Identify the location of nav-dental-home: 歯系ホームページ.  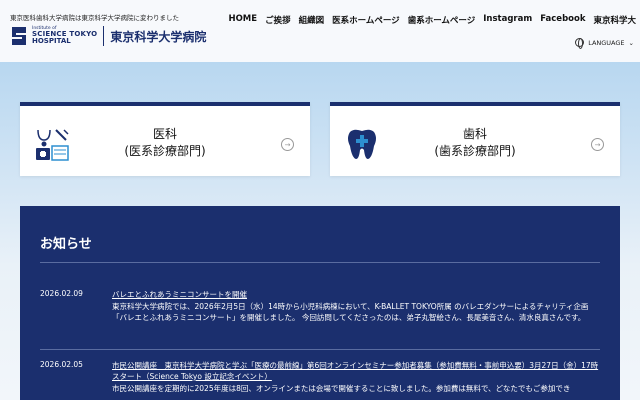
(442, 20).